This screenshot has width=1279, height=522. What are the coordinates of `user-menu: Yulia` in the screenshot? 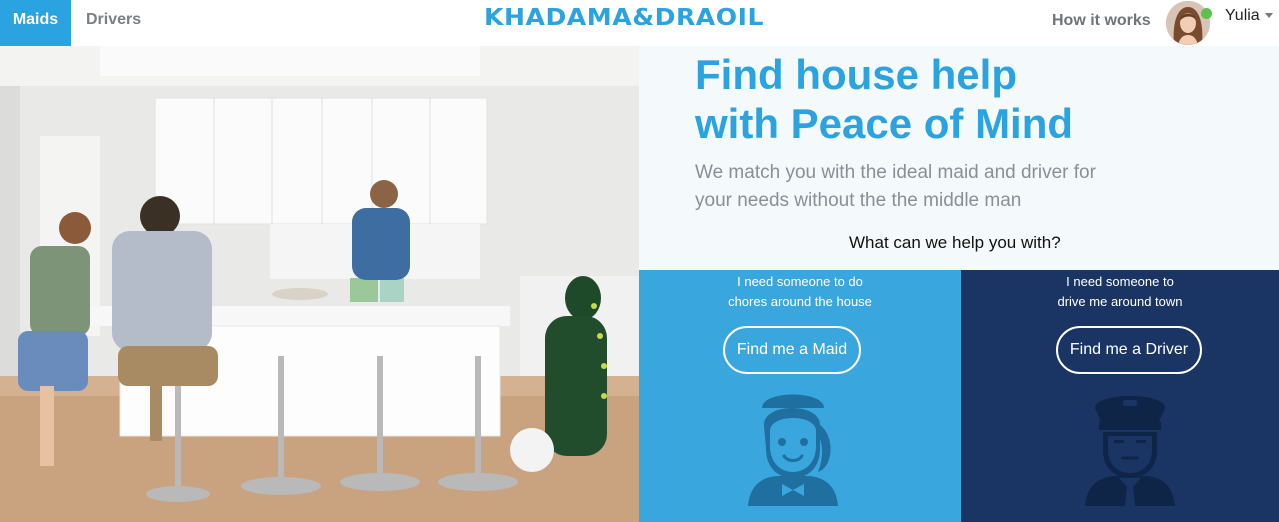 It's located at (1249, 16).